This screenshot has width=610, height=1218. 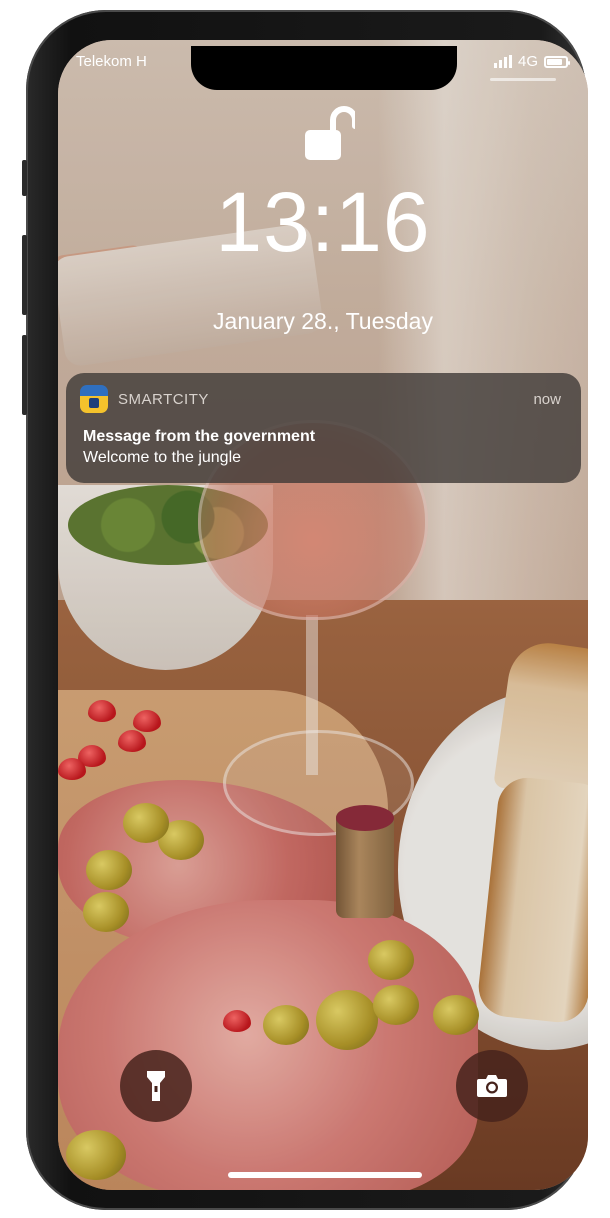 What do you see at coordinates (162, 457) in the screenshot?
I see `notification-body: Welcome to the jungle` at bounding box center [162, 457].